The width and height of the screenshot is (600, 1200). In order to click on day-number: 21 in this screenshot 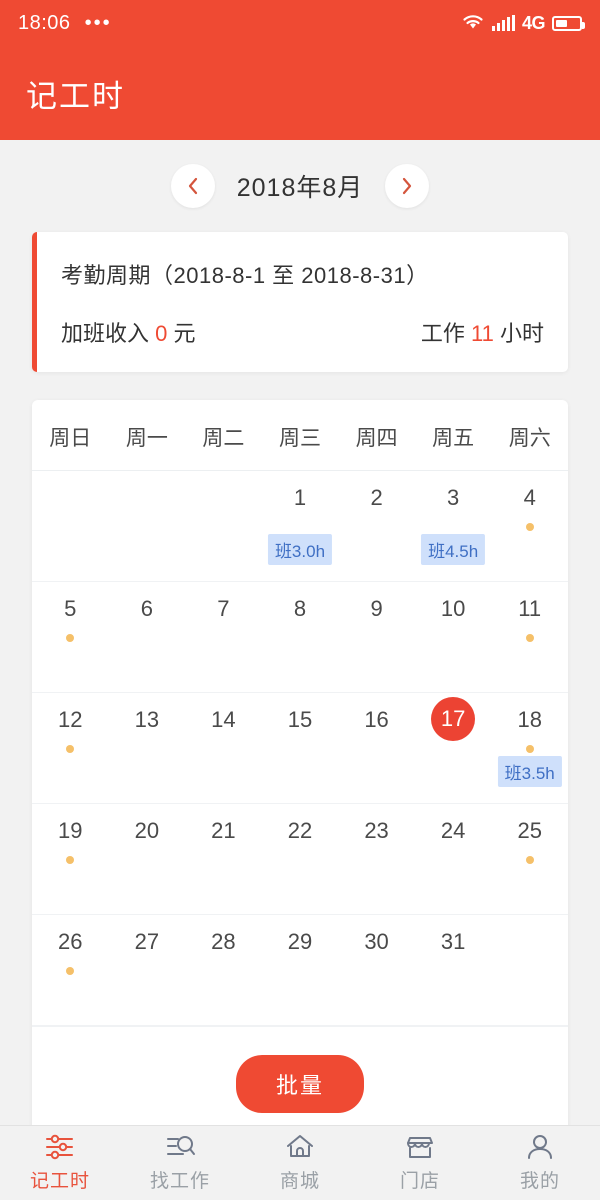, I will do `click(223, 830)`.